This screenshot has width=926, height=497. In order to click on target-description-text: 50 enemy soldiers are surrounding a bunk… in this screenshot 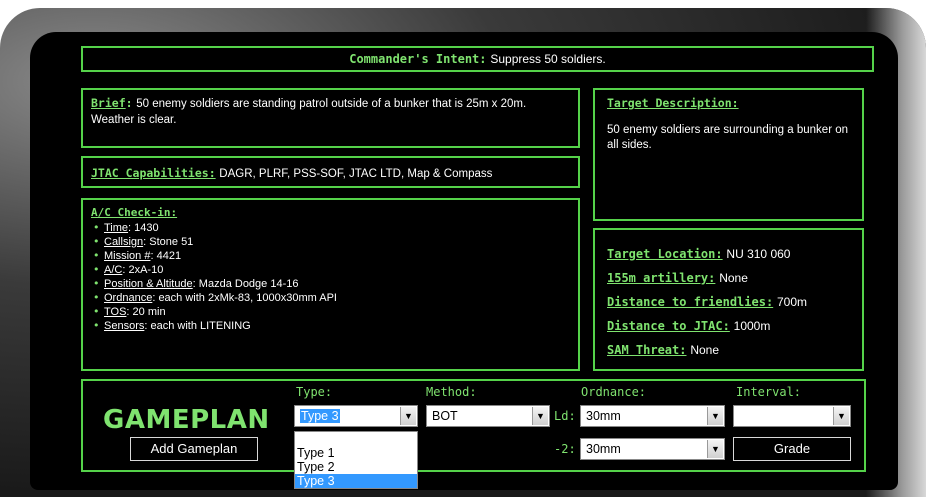, I will do `click(728, 137)`.